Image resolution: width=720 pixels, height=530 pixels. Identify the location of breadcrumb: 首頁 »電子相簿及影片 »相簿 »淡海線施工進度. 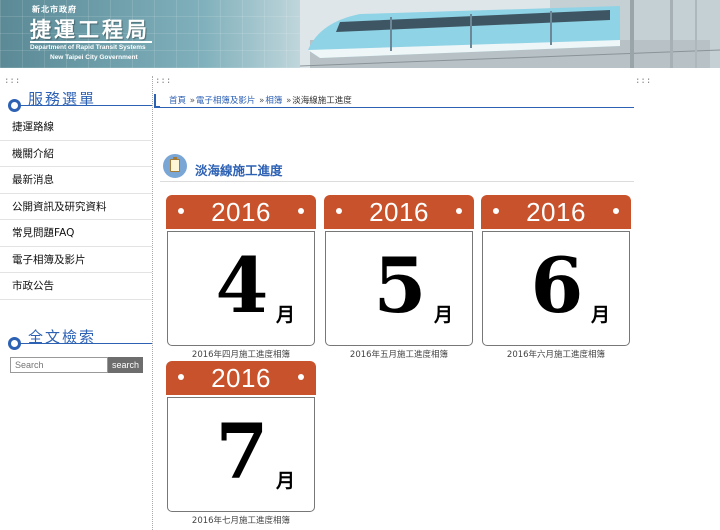
(260, 100).